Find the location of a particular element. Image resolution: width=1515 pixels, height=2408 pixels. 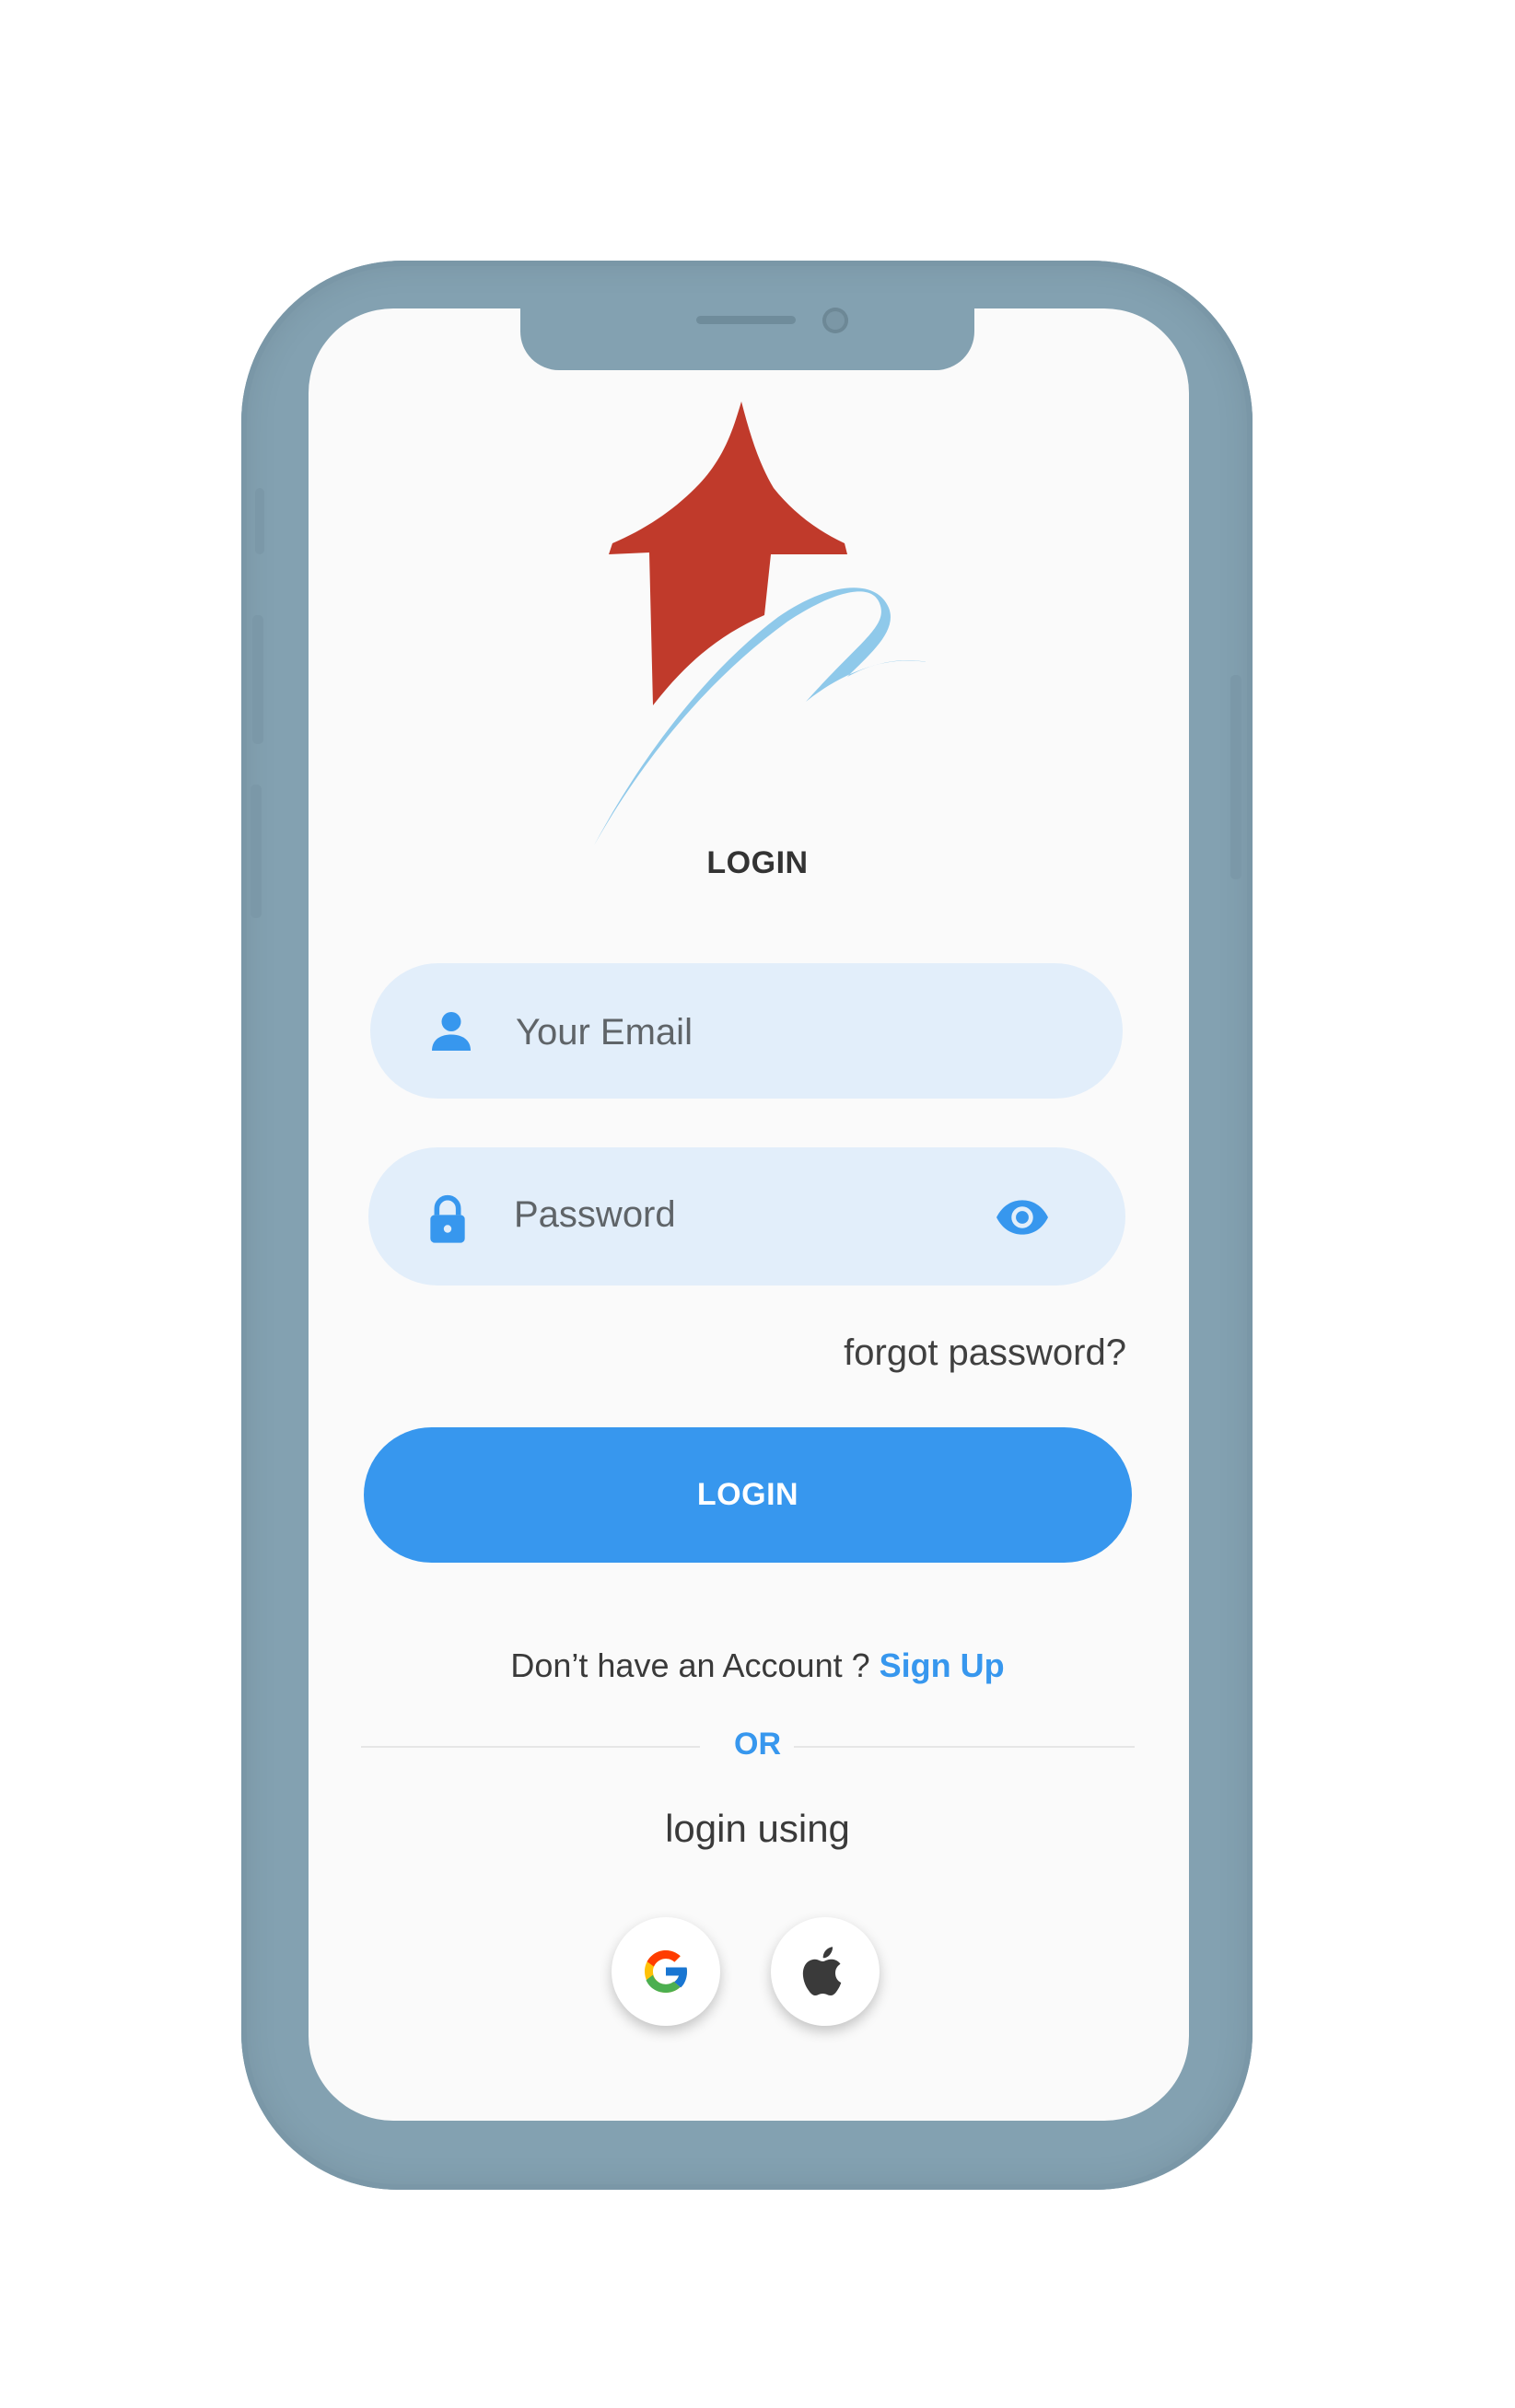

phone-notch is located at coordinates (747, 333).